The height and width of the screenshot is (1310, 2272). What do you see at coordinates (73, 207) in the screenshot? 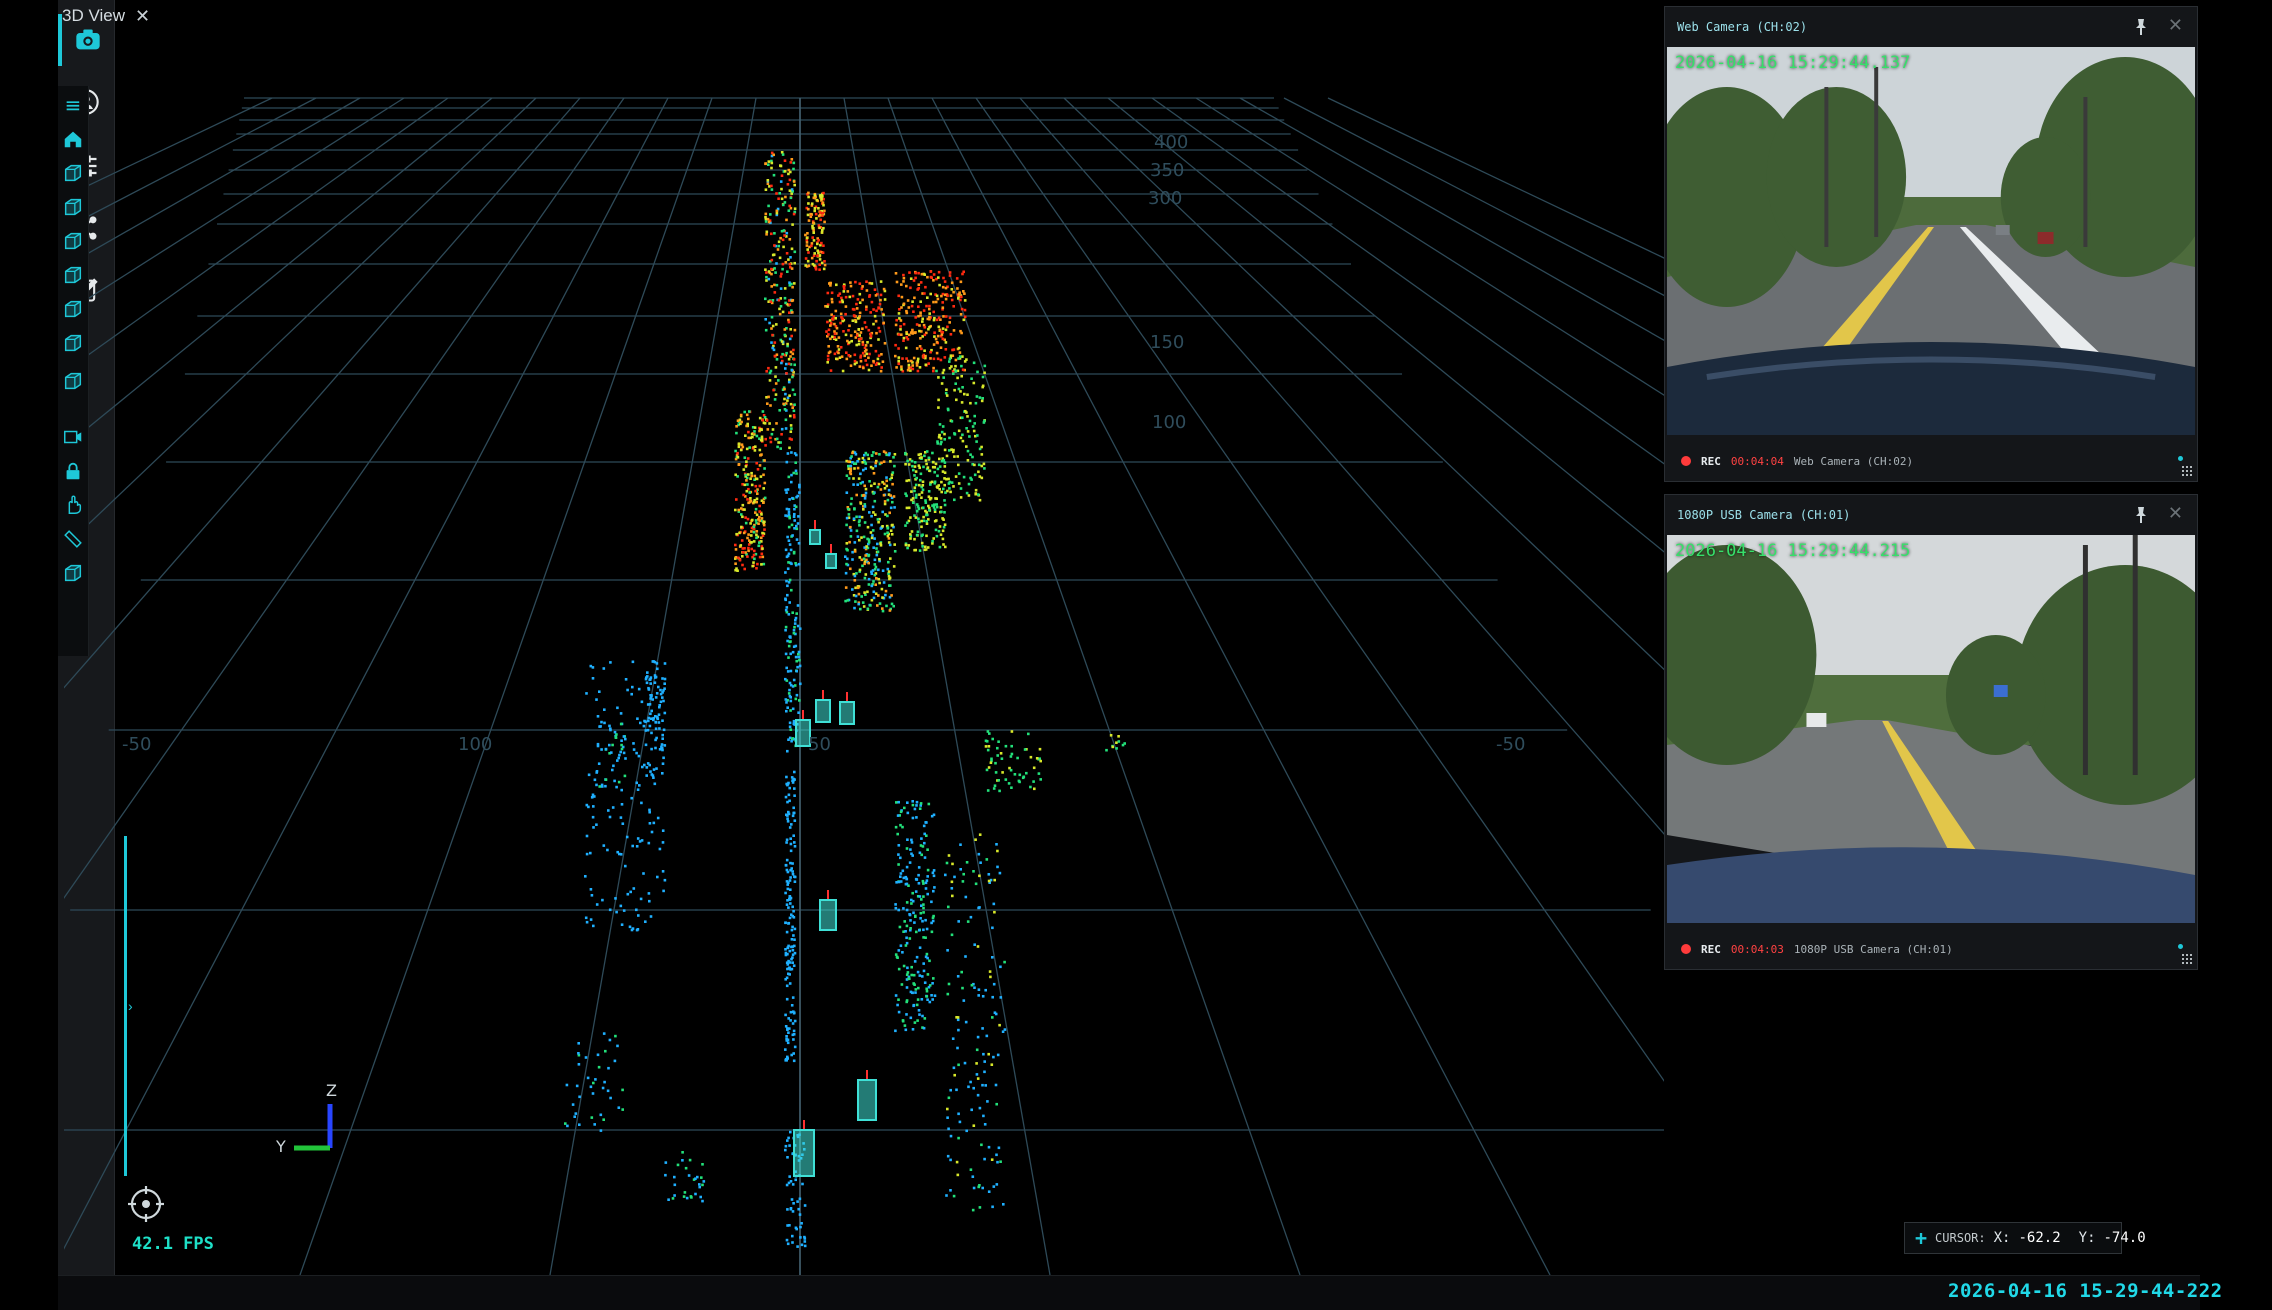
I see `tool-view-side-button` at bounding box center [73, 207].